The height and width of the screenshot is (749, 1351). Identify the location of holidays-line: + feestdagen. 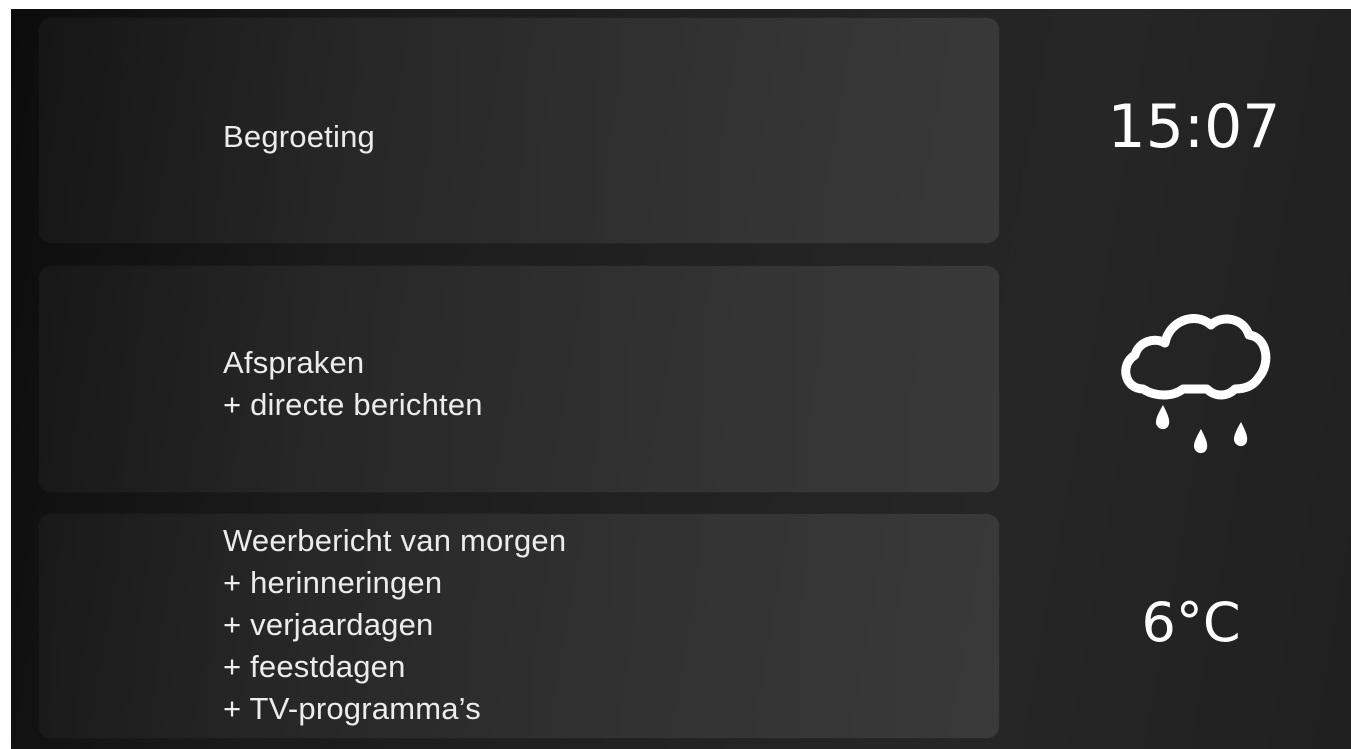
(314, 666).